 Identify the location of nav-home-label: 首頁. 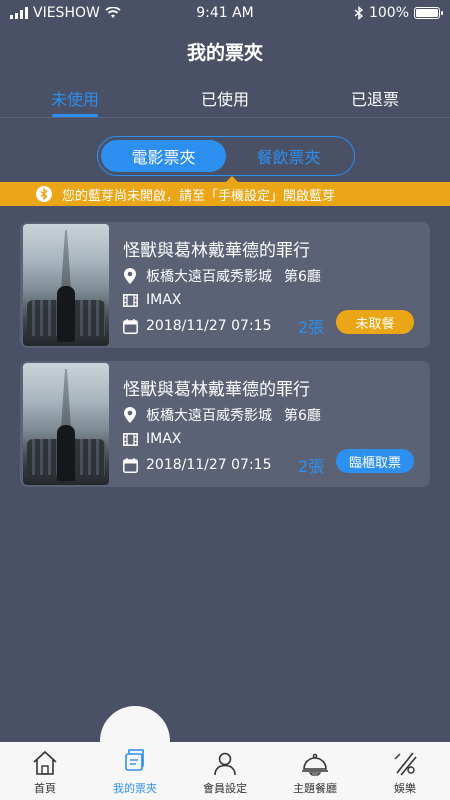
(45, 788).